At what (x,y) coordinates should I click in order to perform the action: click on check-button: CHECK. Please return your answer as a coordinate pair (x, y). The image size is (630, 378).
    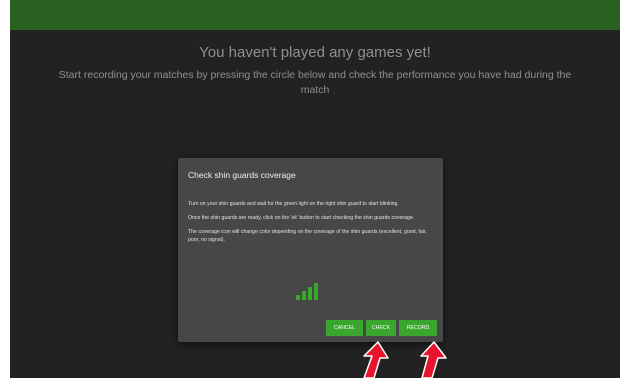
    Looking at the image, I should click on (381, 328).